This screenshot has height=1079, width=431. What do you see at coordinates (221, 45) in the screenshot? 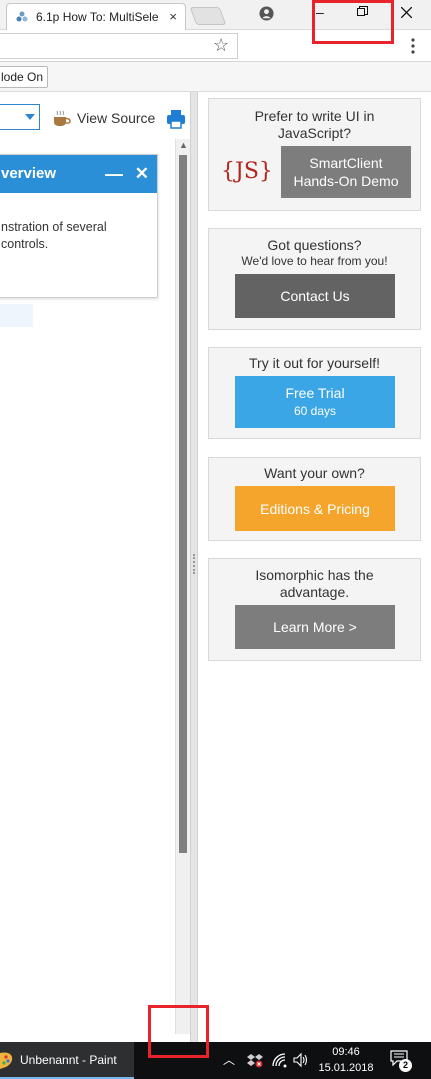
I see `bookmark-star-icon: ☆` at bounding box center [221, 45].